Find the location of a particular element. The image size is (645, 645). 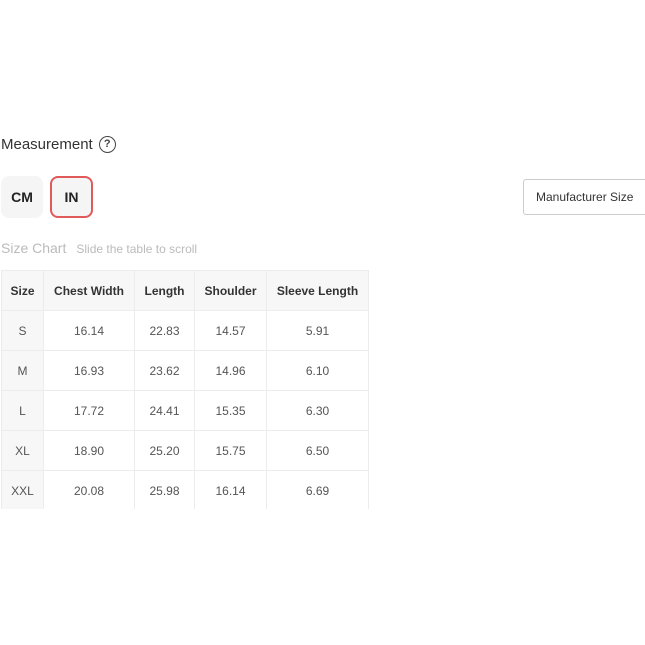

help-circle-icon: ? is located at coordinates (107, 144).